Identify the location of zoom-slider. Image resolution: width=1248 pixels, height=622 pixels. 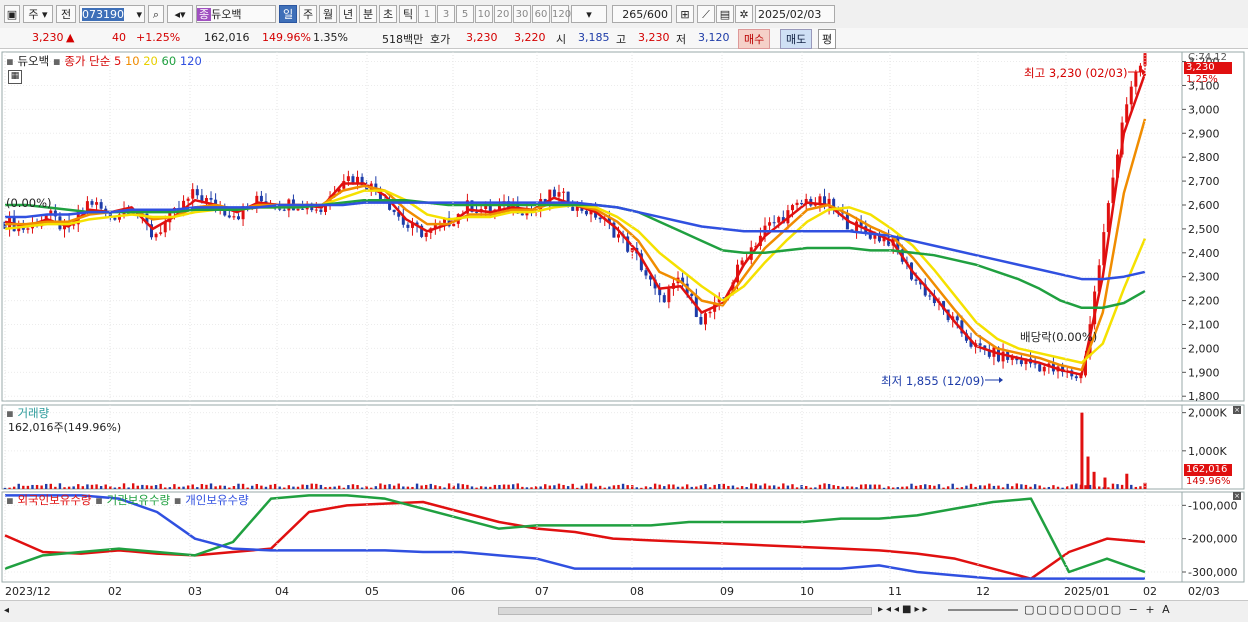
(983, 610).